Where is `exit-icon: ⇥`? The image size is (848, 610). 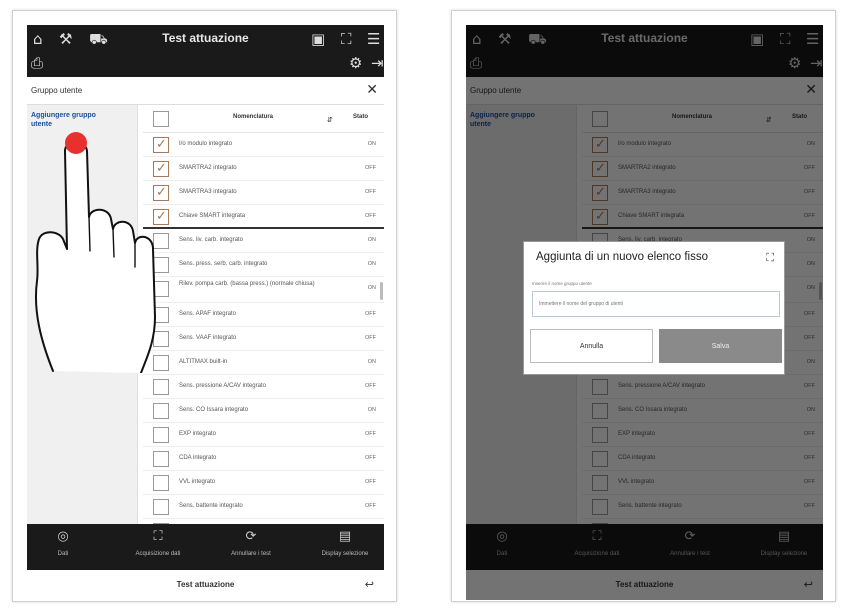
exit-icon: ⇥ is located at coordinates (377, 63).